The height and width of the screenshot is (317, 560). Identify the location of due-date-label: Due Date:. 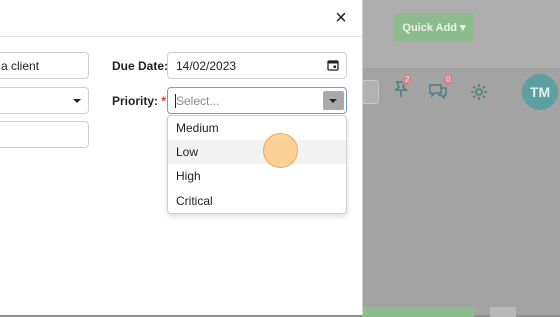
(140, 66).